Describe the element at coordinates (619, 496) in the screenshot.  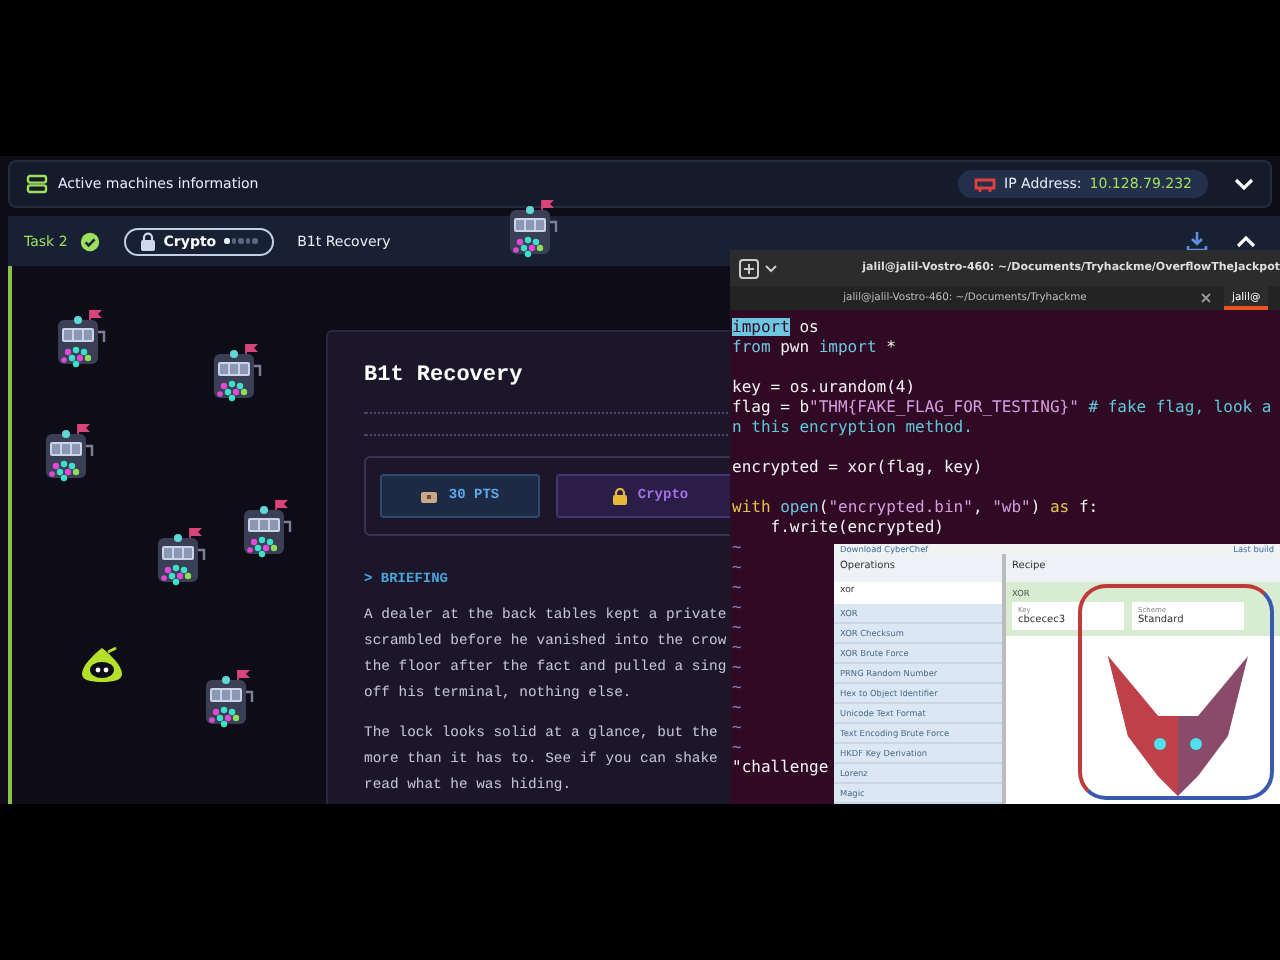
I see `lock-icon` at that location.